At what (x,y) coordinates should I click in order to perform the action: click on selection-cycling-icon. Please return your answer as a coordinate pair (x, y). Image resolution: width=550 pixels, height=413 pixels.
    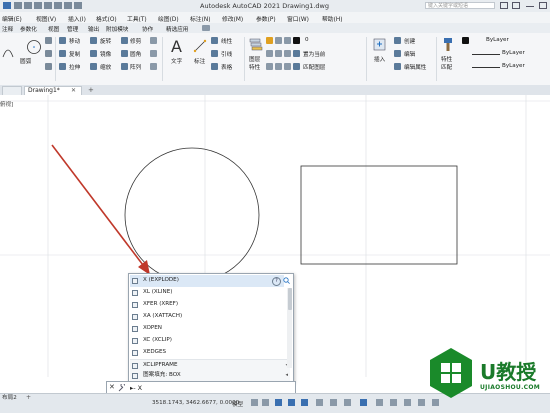
    Looking at the image, I should click on (347, 402).